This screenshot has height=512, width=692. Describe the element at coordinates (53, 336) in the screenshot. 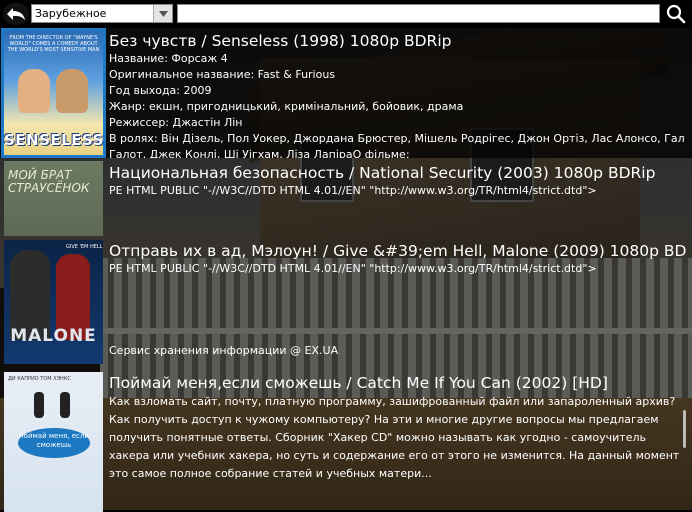

I see `poster-title: MALONE` at that location.